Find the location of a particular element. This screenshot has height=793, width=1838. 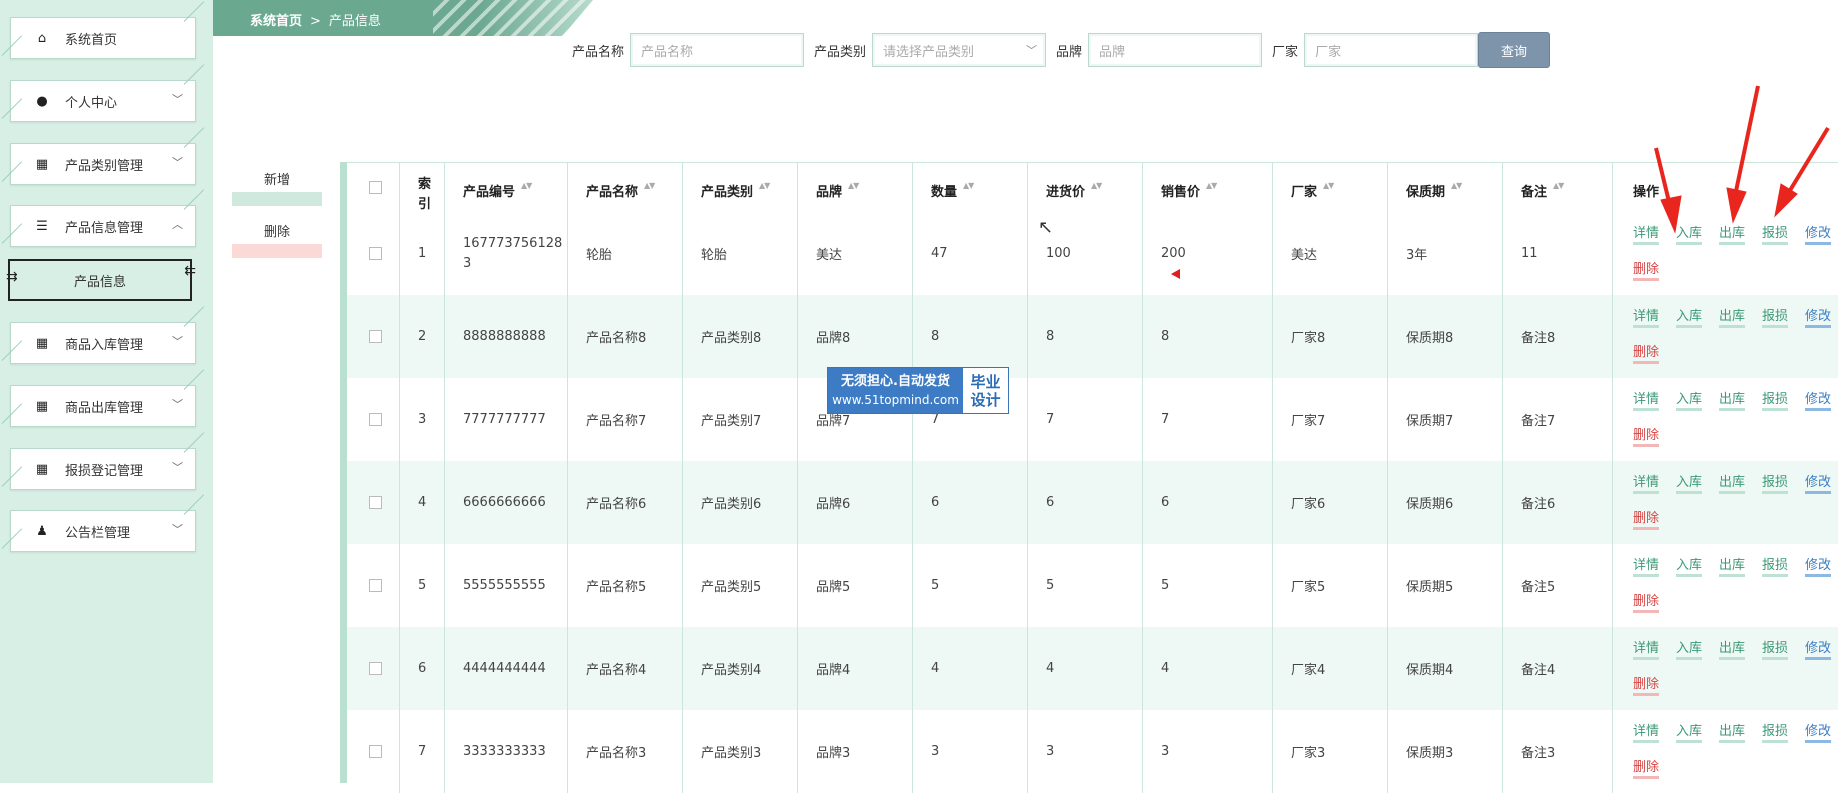

annotation-arrows is located at coordinates (1742, 159).